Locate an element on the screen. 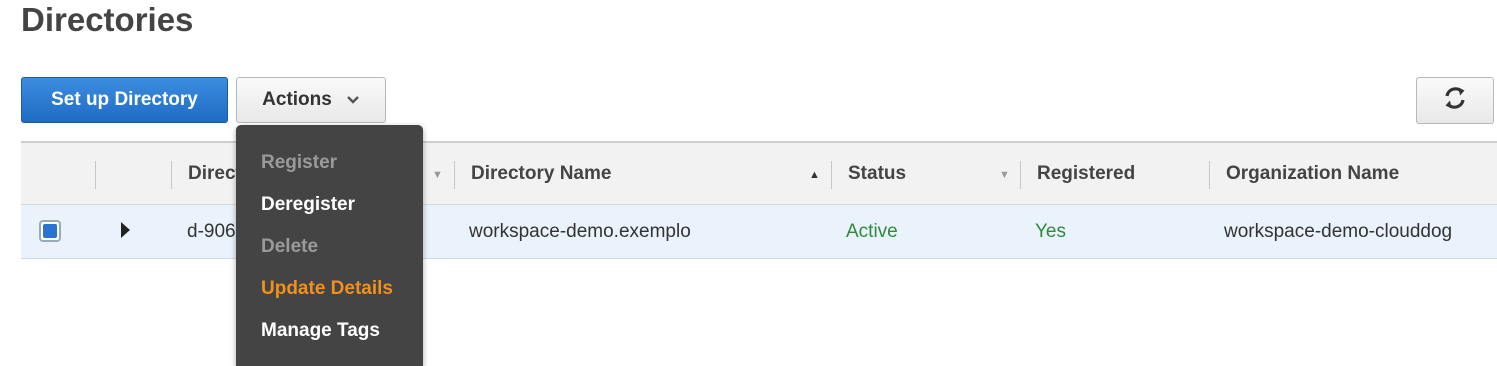 The image size is (1497, 366). refresh-button is located at coordinates (1455, 100).